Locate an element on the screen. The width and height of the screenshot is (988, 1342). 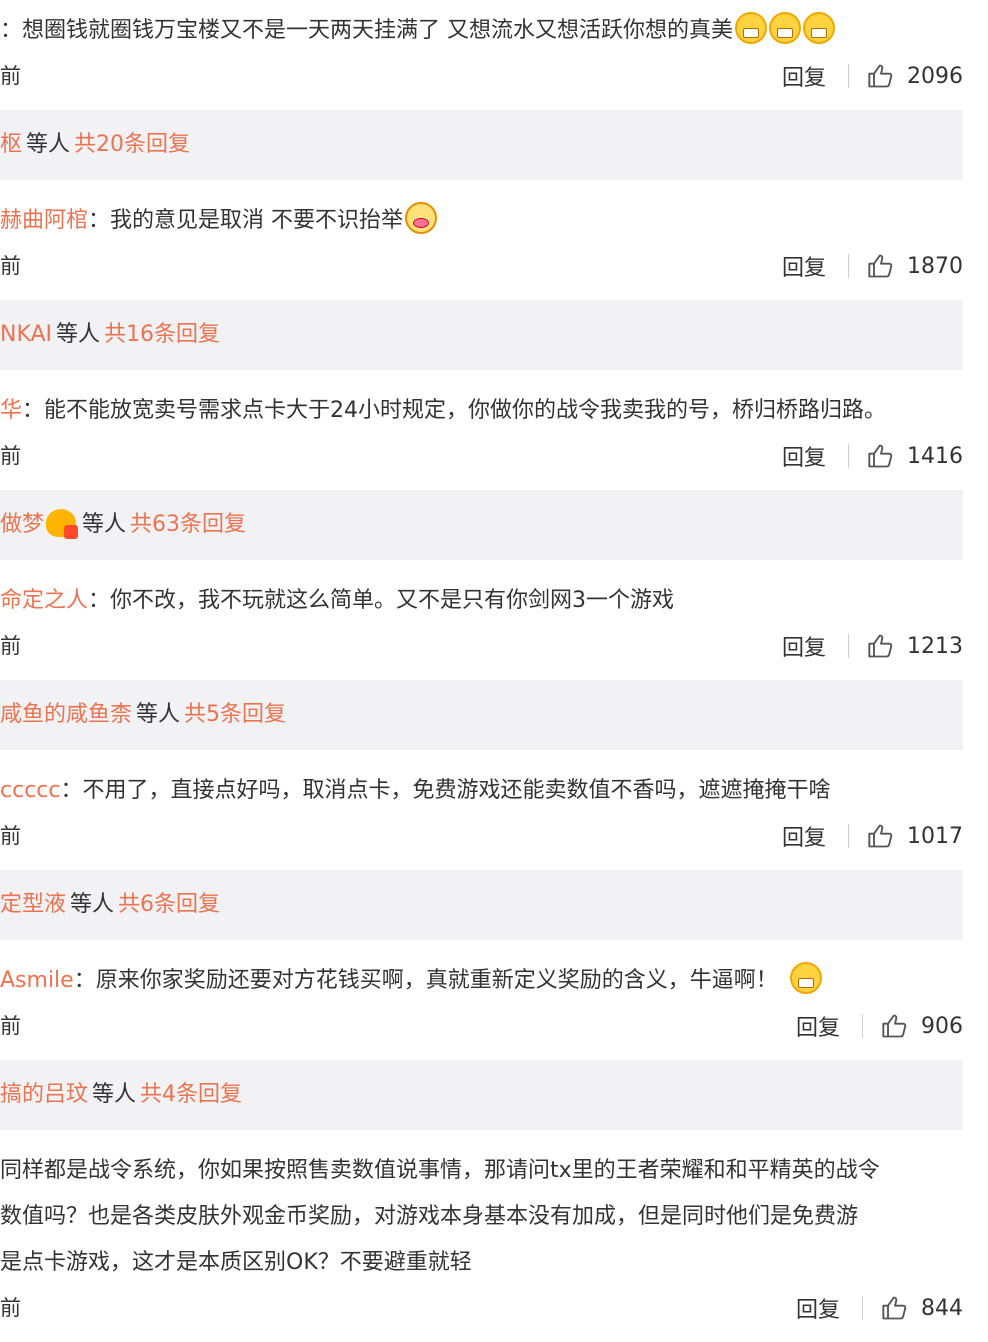
reply-total-link: 共5条回复 is located at coordinates (235, 714).